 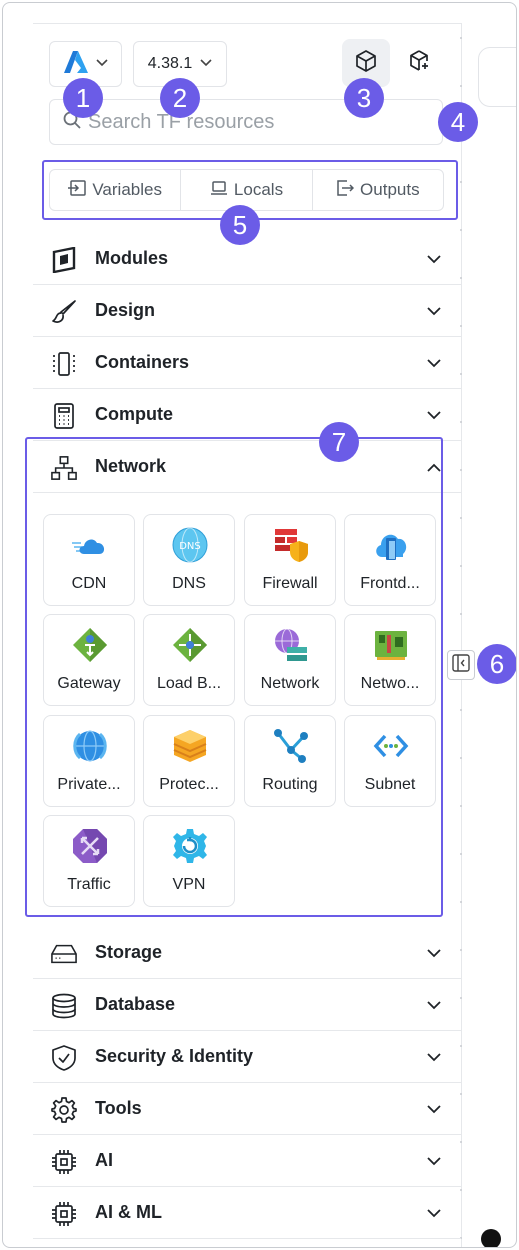 What do you see at coordinates (247, 311) in the screenshot?
I see `category-design: Design` at bounding box center [247, 311].